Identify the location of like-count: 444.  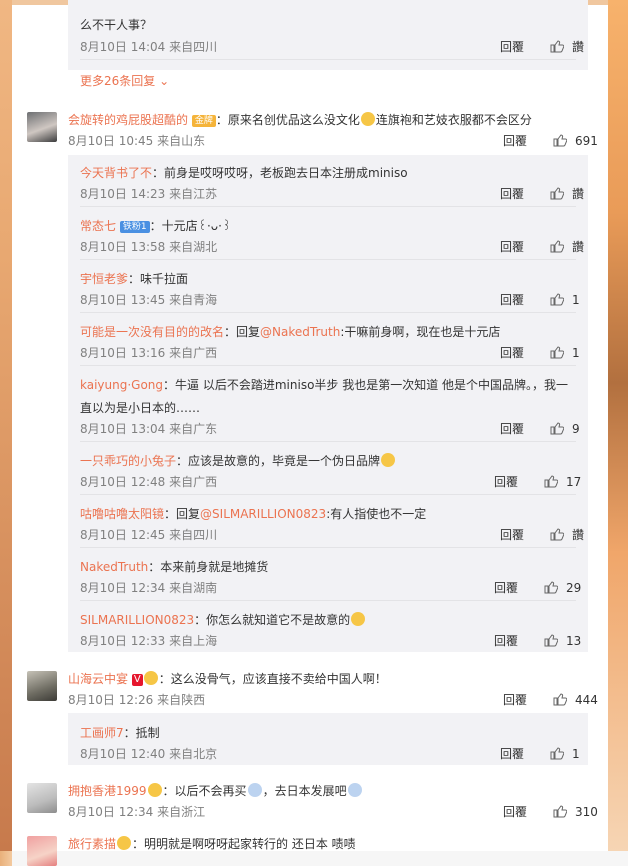
(586, 700).